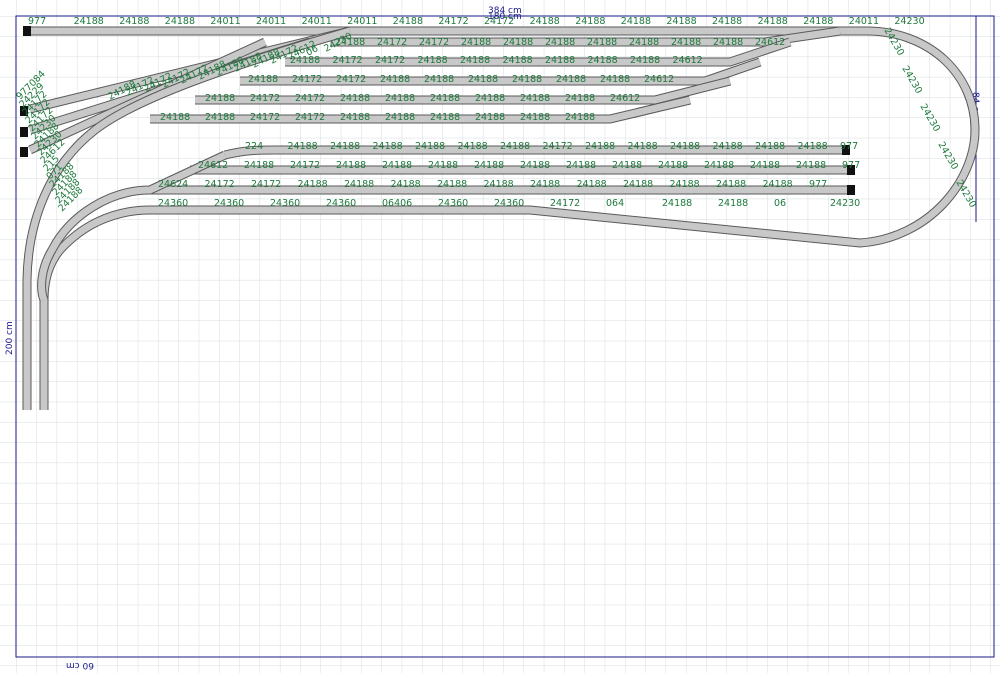 This screenshot has height=673, width=1000. What do you see at coordinates (397, 203) in the screenshot?
I see `track-part-label: 06406` at bounding box center [397, 203].